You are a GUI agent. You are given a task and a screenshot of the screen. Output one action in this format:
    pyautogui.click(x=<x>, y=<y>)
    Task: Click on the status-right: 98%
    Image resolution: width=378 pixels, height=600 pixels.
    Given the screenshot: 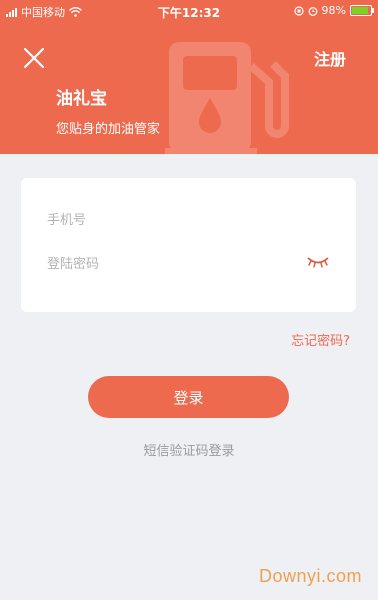 What is the action you would take?
    pyautogui.click(x=333, y=10)
    